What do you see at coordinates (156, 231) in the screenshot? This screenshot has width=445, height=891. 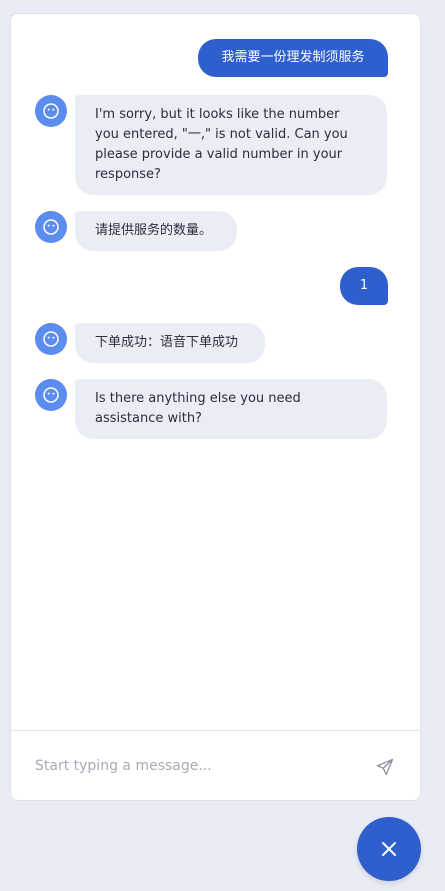 I see `bot-message: 请提供服务的数量。` at bounding box center [156, 231].